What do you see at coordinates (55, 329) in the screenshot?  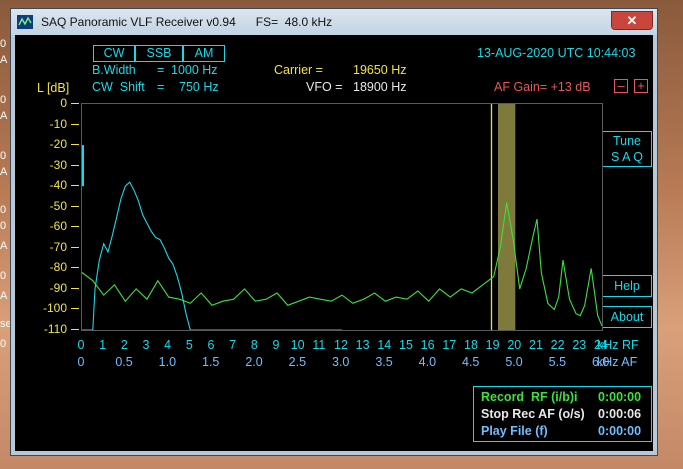 I see `y-tick-label: -110` at bounding box center [55, 329].